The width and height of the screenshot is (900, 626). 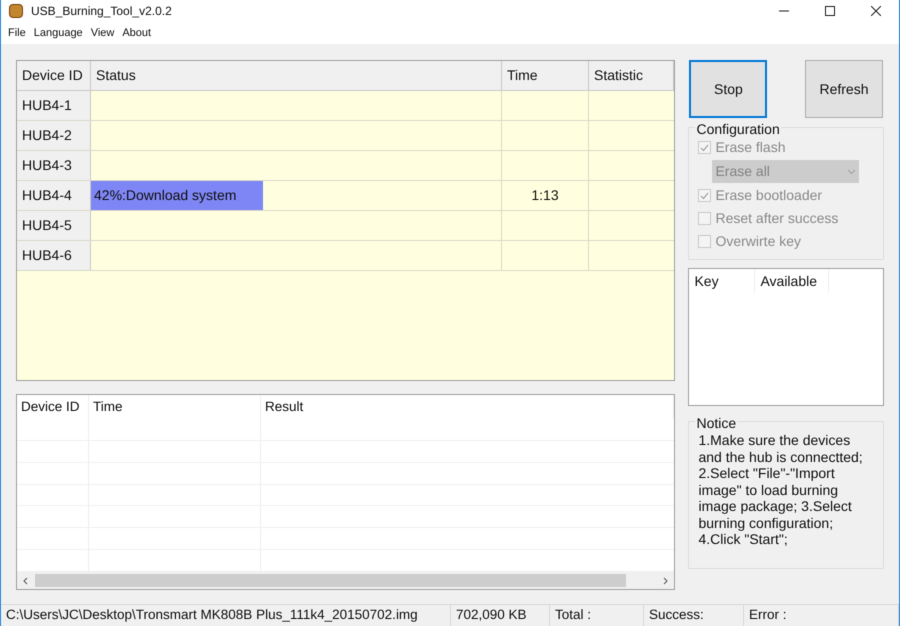 I want to click on checkbox-label: Reset after success, so click(x=776, y=218).